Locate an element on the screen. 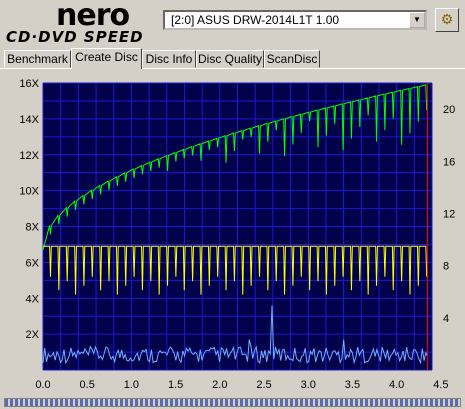 The width and height of the screenshot is (465, 409). y-left-tick-label: 6X is located at coordinates (33, 263).